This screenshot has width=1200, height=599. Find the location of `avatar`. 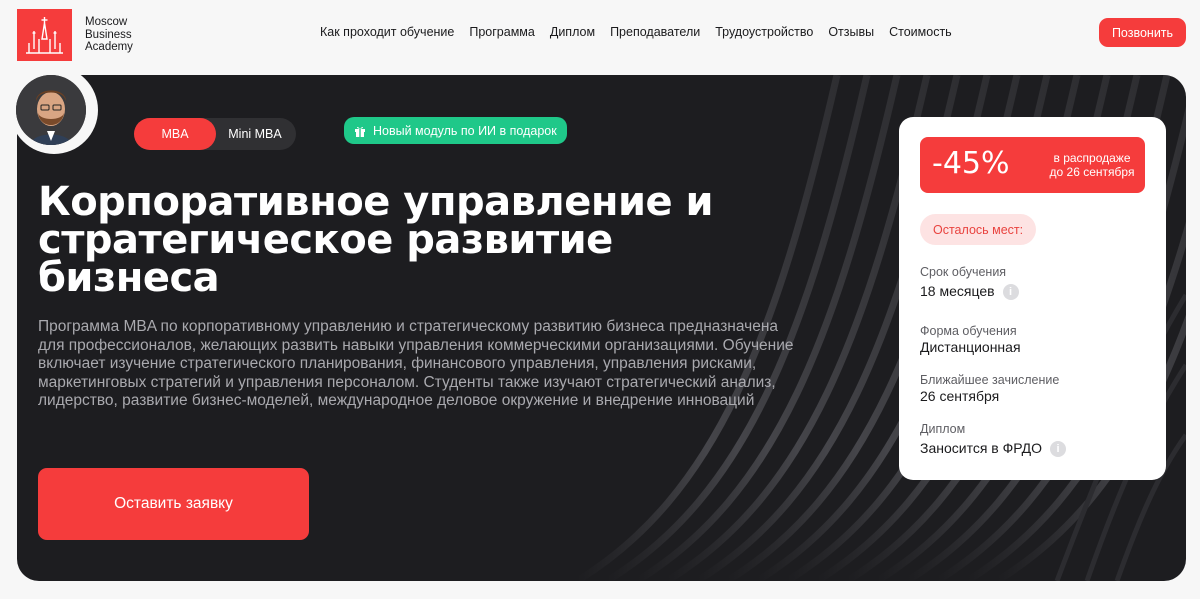

avatar is located at coordinates (51, 110).